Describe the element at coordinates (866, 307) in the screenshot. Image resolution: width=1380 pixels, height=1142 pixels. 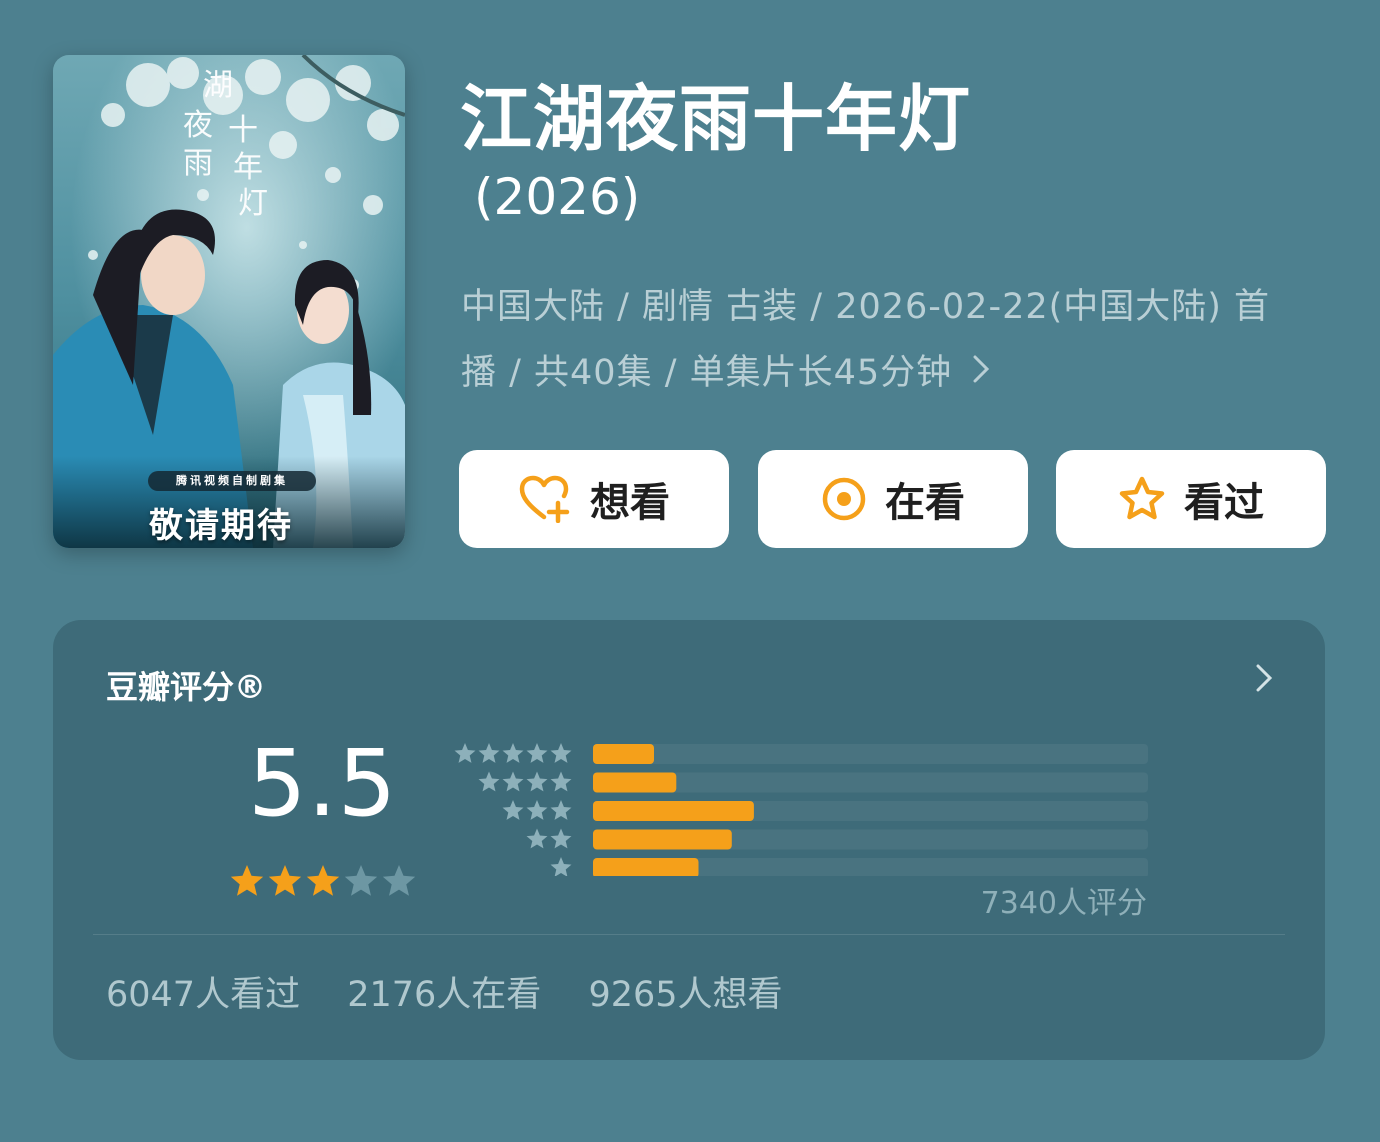
I see `show-meta-line1: 中国大陆 / 剧情 古装 / 2026-02-22(中国大陆) 首` at that location.